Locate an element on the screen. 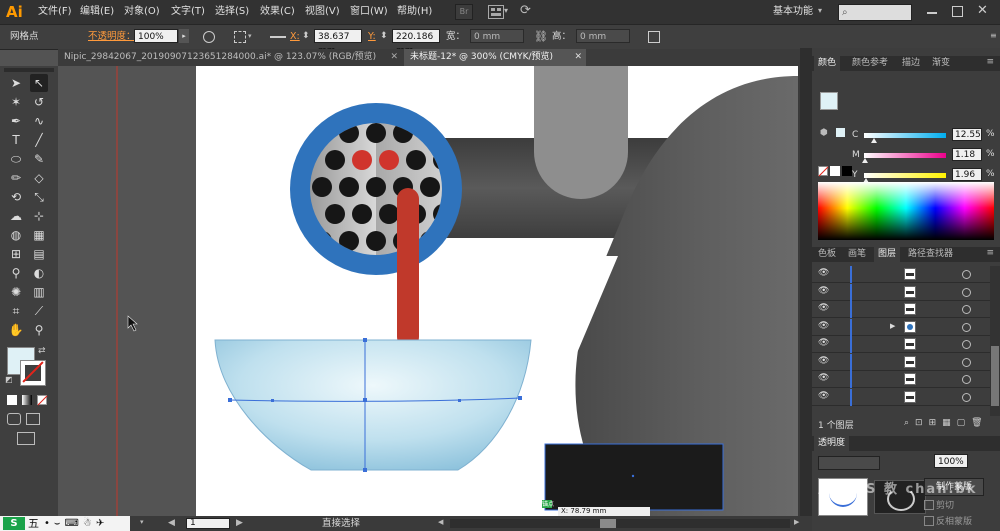 The width and height of the screenshot is (1000, 531). anchor-convert-icon is located at coordinates (278, 37).